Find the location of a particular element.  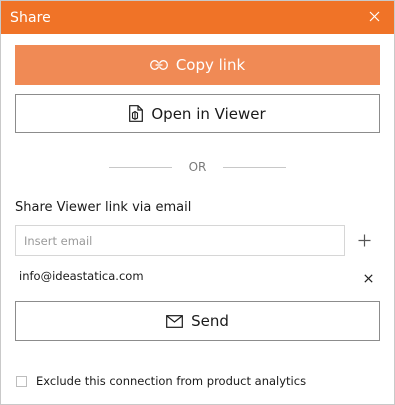

copy-link-button: Copy link is located at coordinates (197, 65).